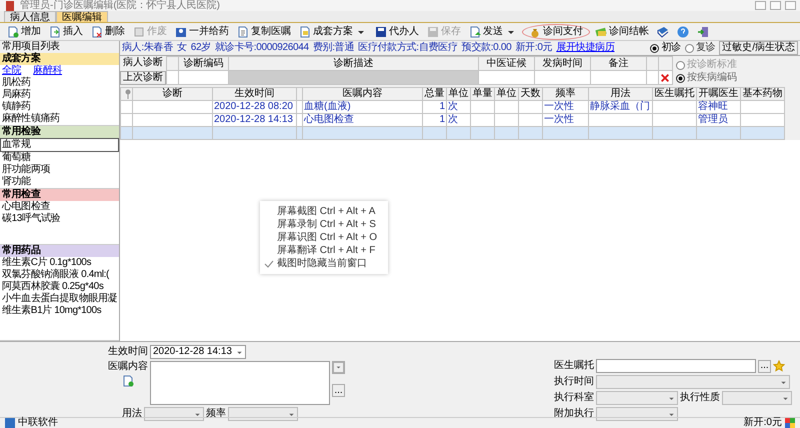  Describe the element at coordinates (324, 237) in the screenshot. I see `menu-item: 屏幕识图 Ctrl + Alt + O` at that location.